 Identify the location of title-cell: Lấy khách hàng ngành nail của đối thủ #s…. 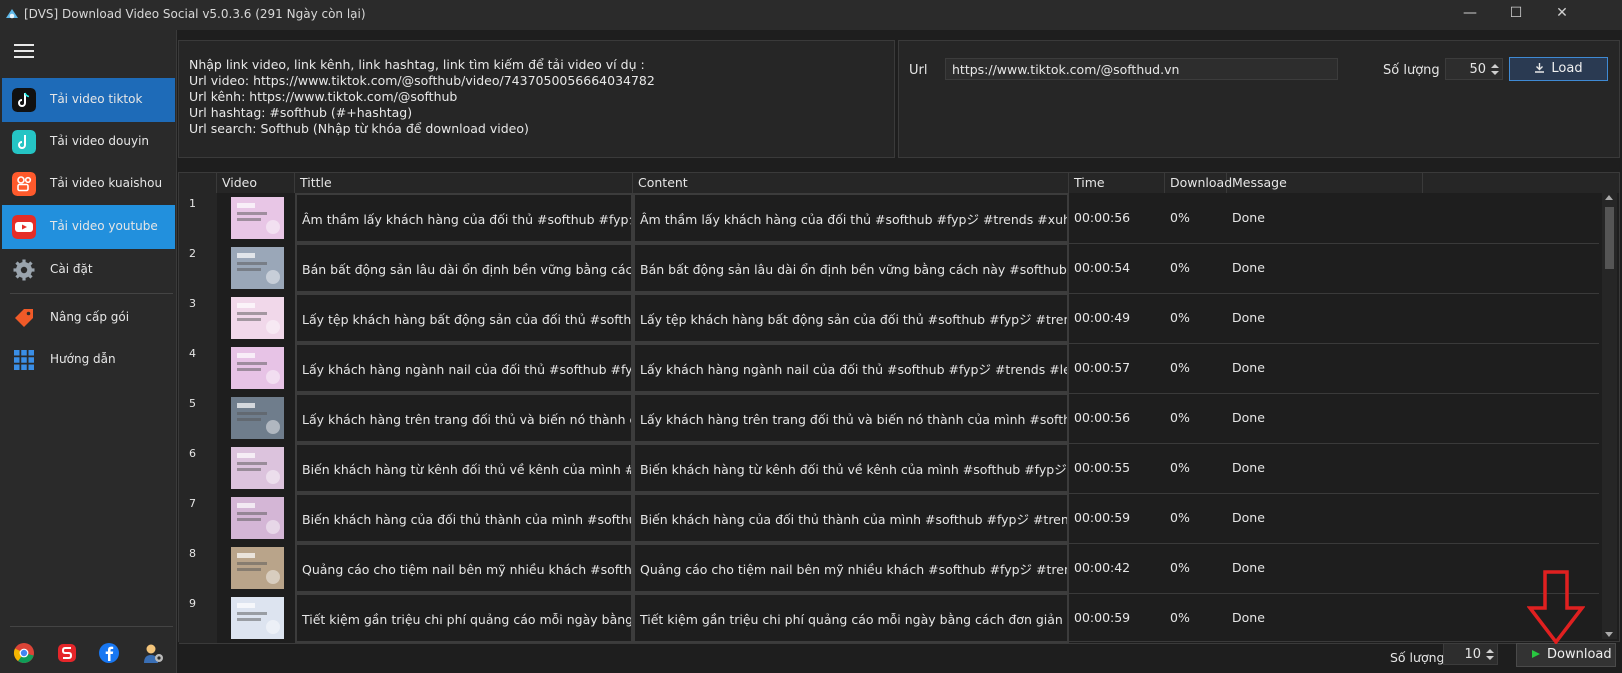
(464, 368).